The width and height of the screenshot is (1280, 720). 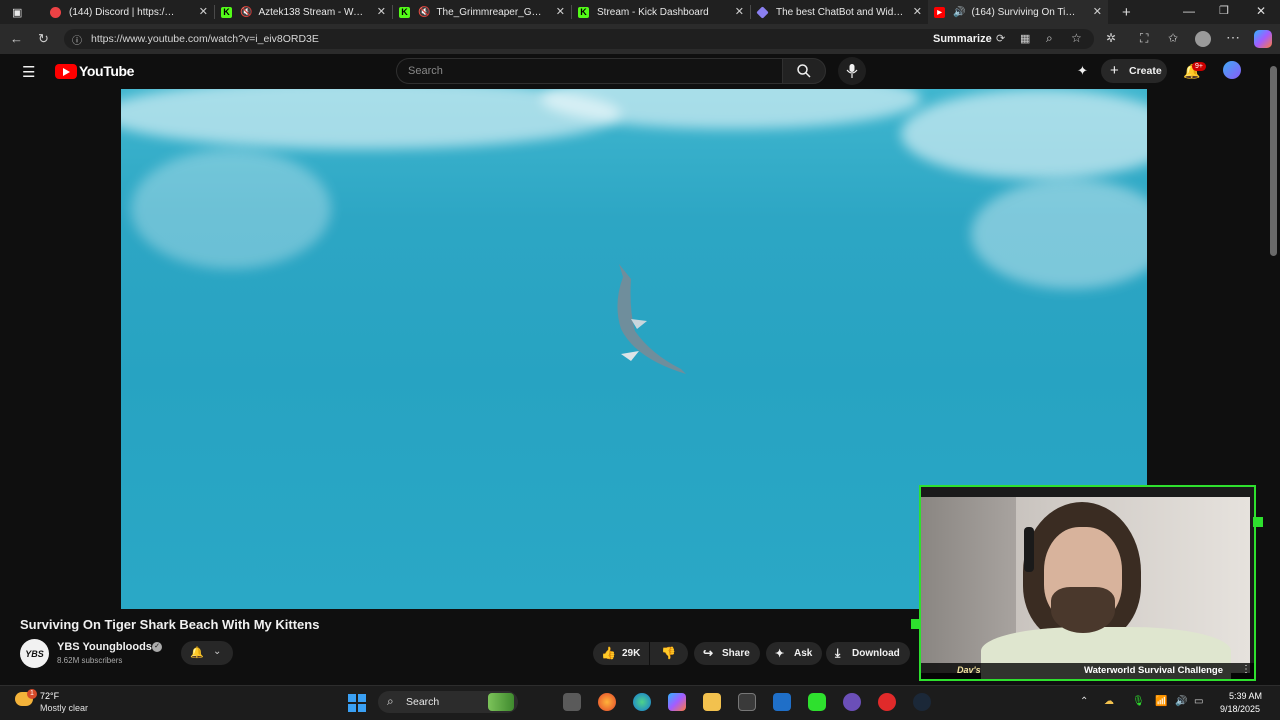 I want to click on restore-icon: ❐, so click(x=1224, y=10).